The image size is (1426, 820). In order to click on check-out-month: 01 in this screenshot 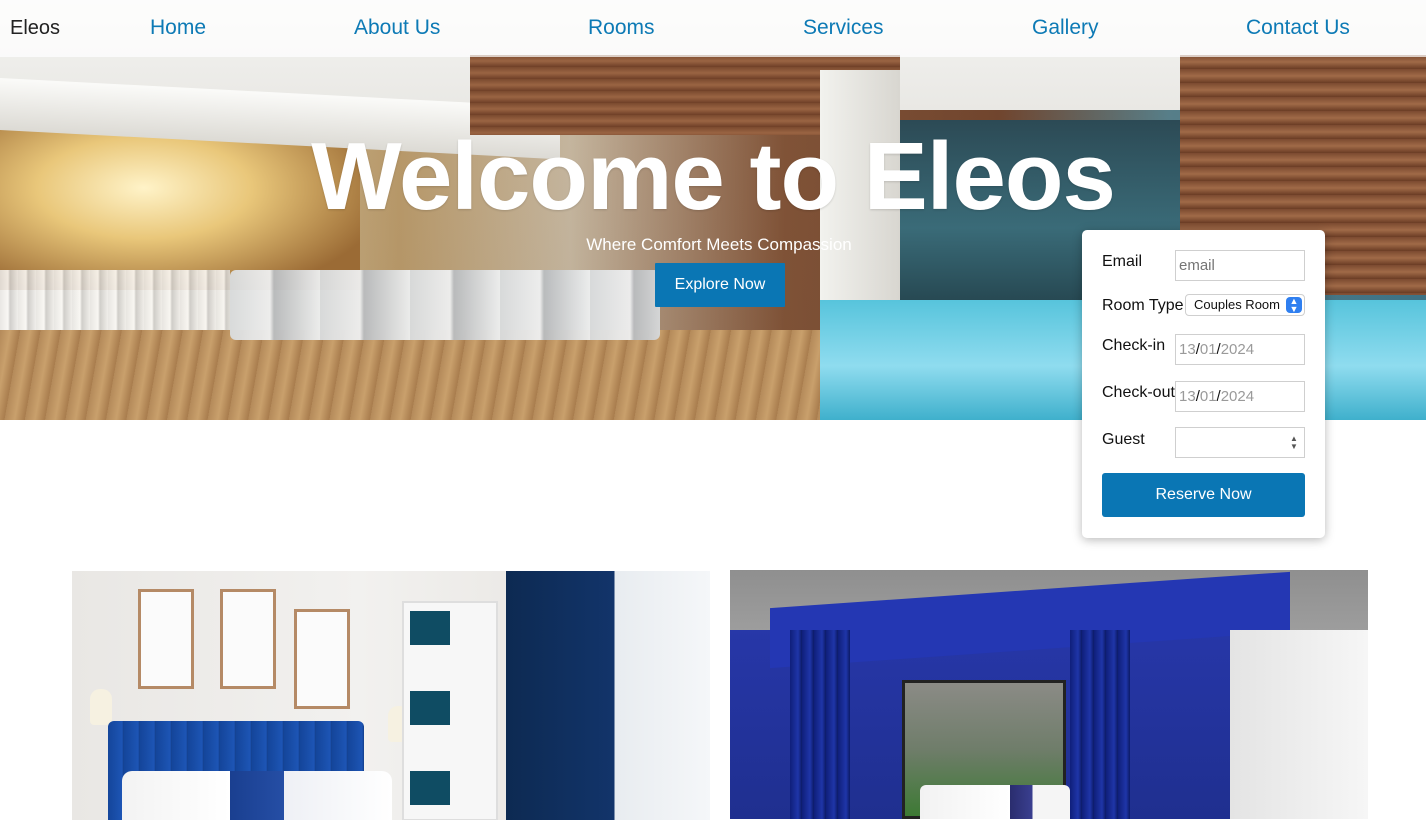, I will do `click(1208, 396)`.